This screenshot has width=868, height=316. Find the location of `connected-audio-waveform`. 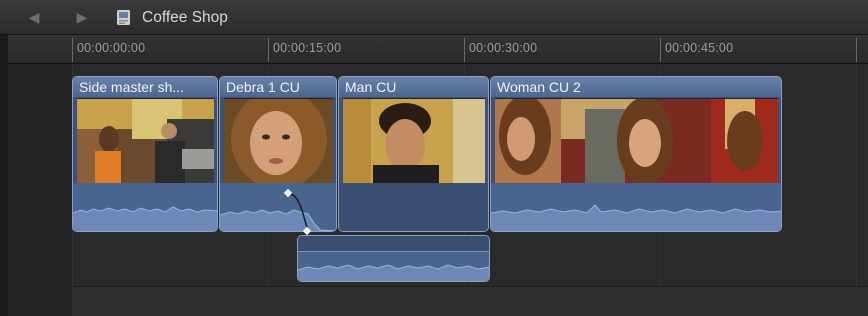

connected-audio-waveform is located at coordinates (393, 272).